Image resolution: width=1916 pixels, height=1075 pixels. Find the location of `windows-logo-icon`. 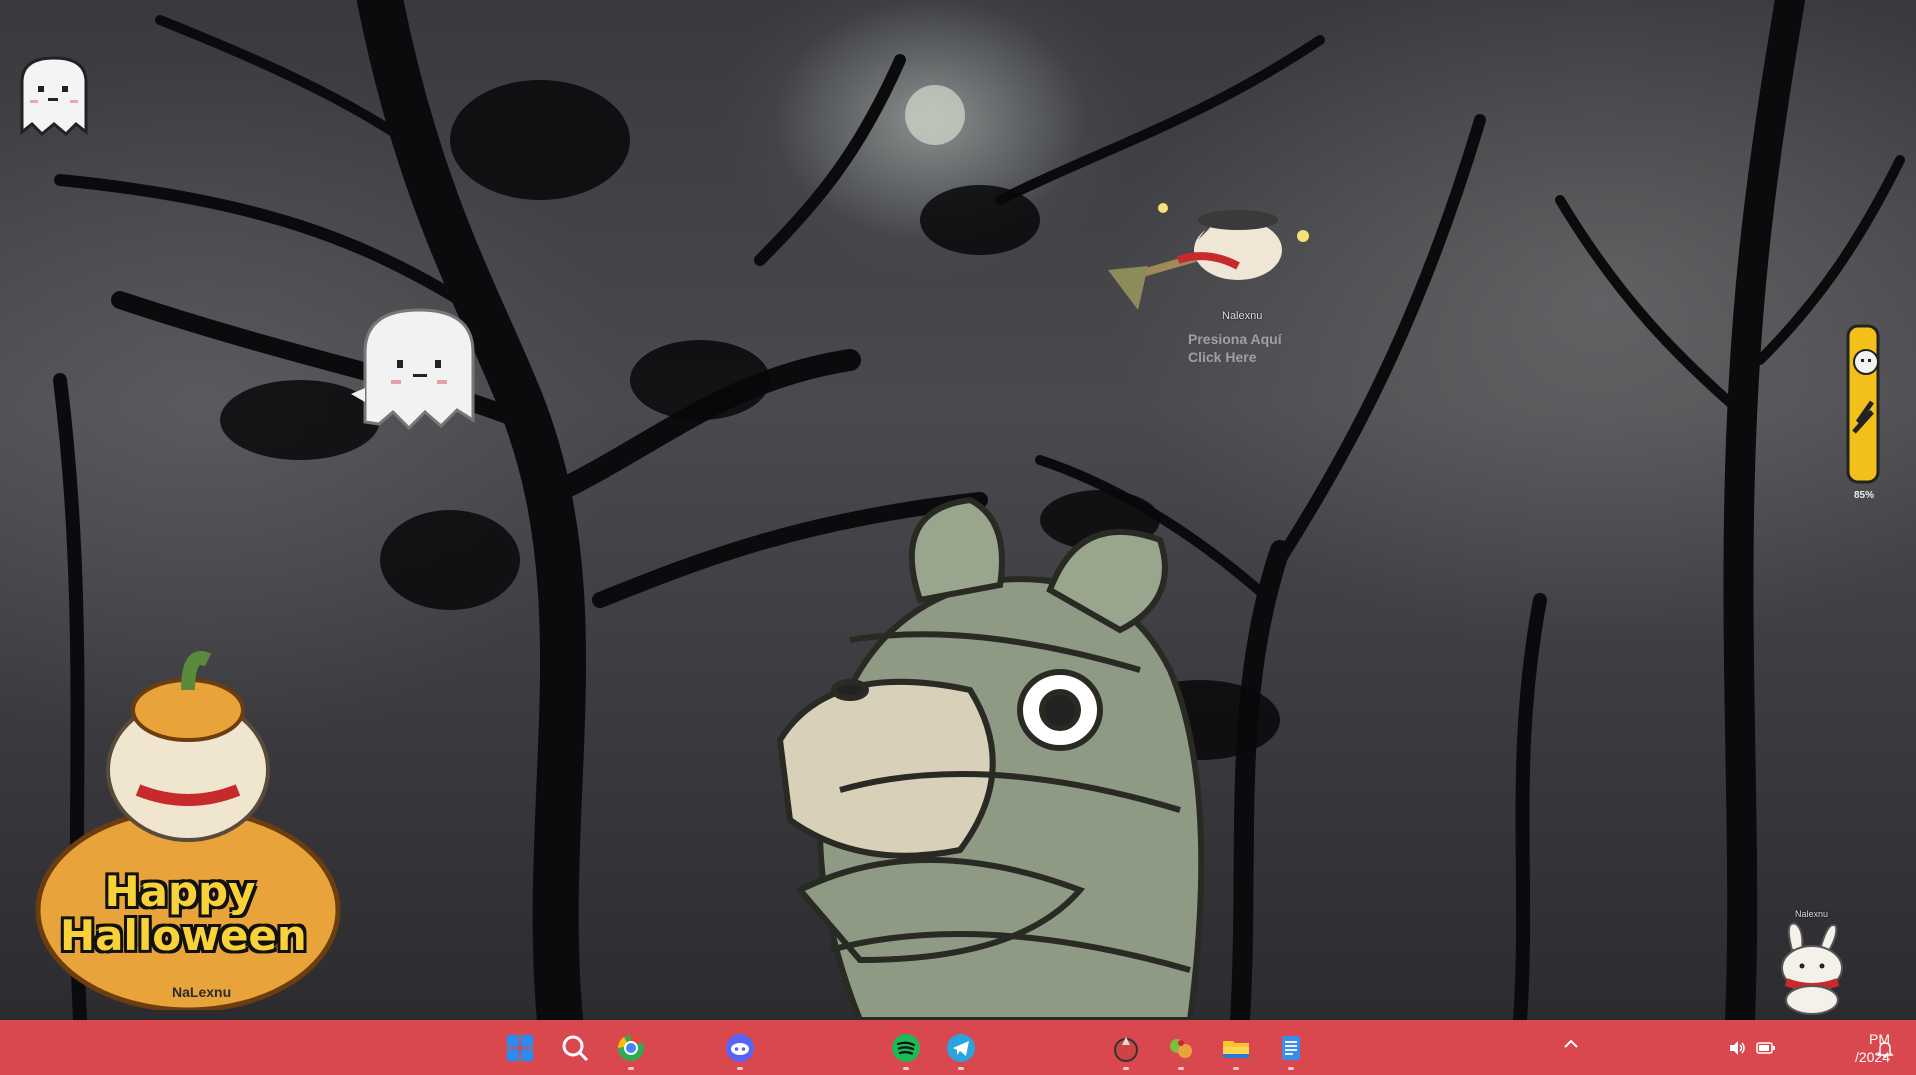

windows-logo-icon is located at coordinates (520, 1048).